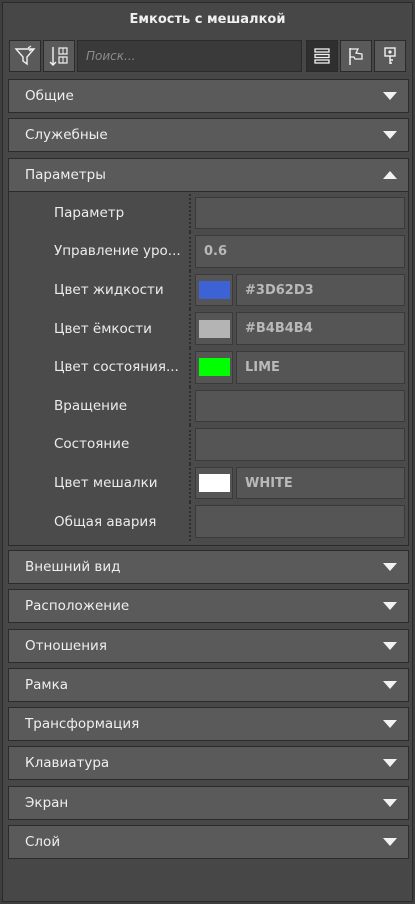  Describe the element at coordinates (73, 566) in the screenshot. I see `section-label: Внешний вид` at that location.